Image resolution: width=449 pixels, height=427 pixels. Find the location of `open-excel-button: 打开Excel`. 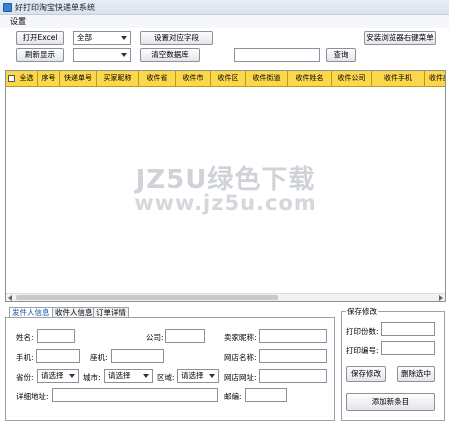

open-excel-button: 打开Excel is located at coordinates (40, 38).